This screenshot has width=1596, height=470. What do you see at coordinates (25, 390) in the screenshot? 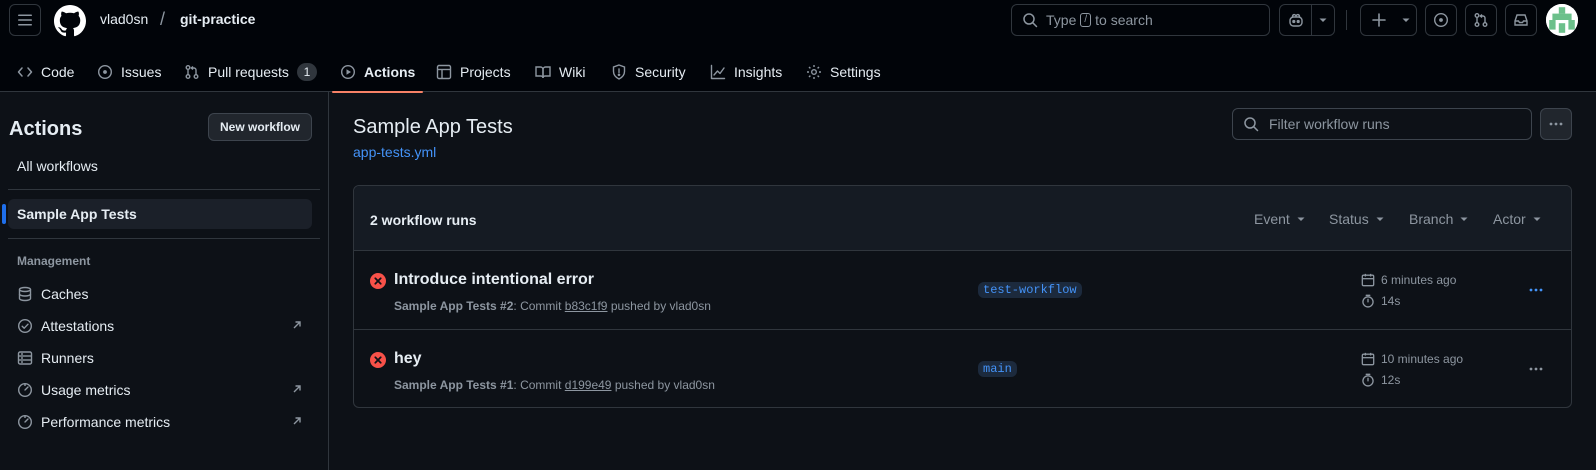
I see `meter-icon` at bounding box center [25, 390].